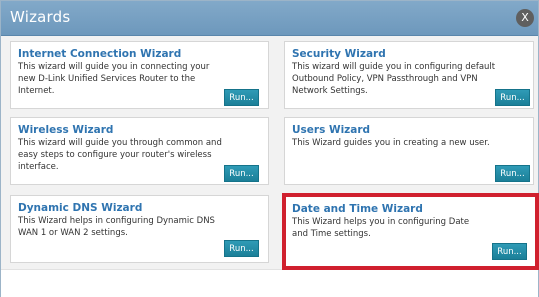 This screenshot has height=297, width=539. Describe the element at coordinates (525, 18) in the screenshot. I see `close-button: X` at that location.